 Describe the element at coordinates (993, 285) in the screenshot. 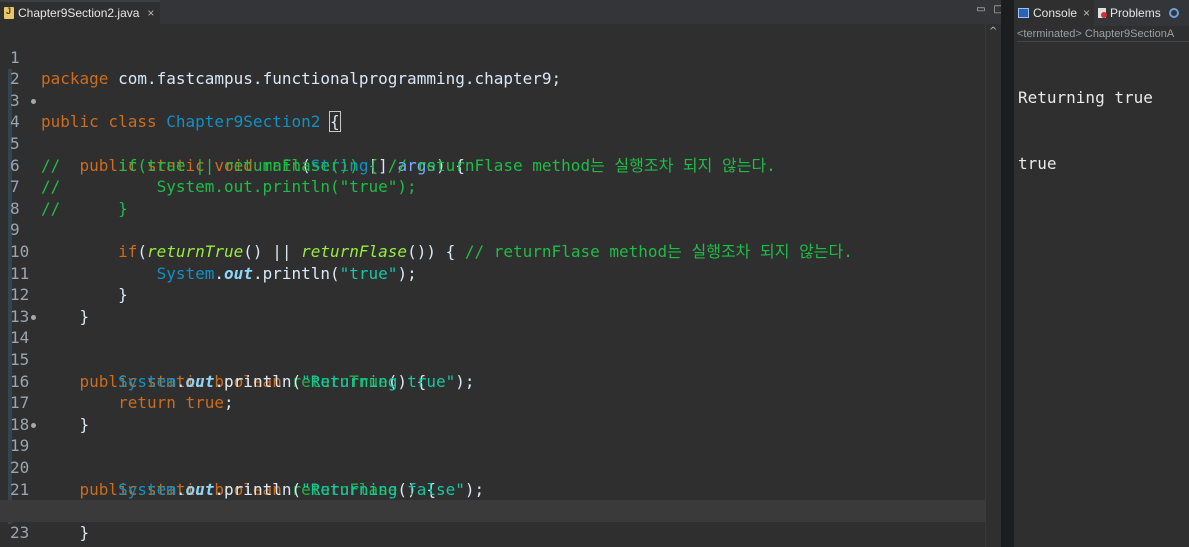

I see `vertical-scrollbar: ^` at that location.